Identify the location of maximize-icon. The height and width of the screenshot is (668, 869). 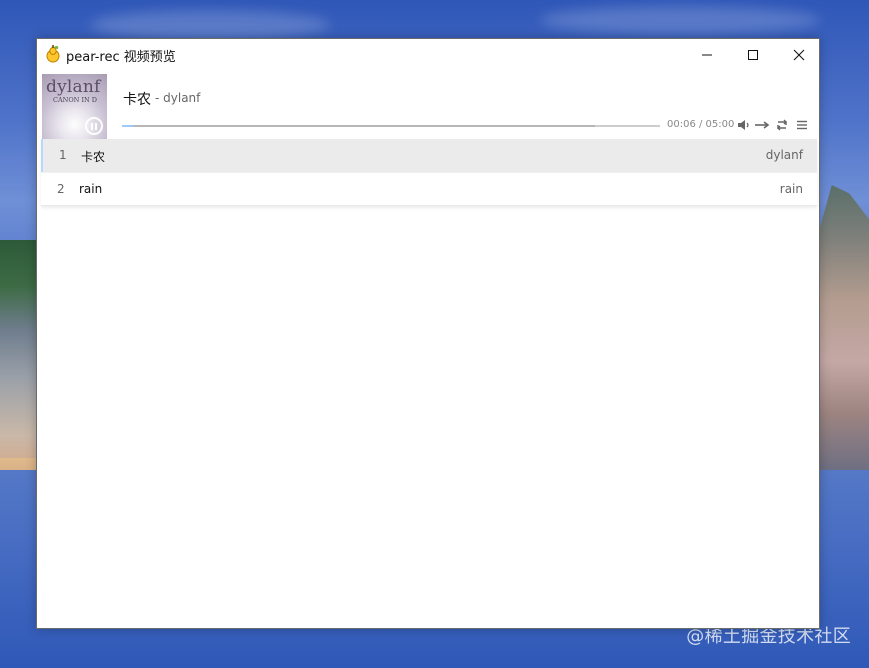
(753, 54).